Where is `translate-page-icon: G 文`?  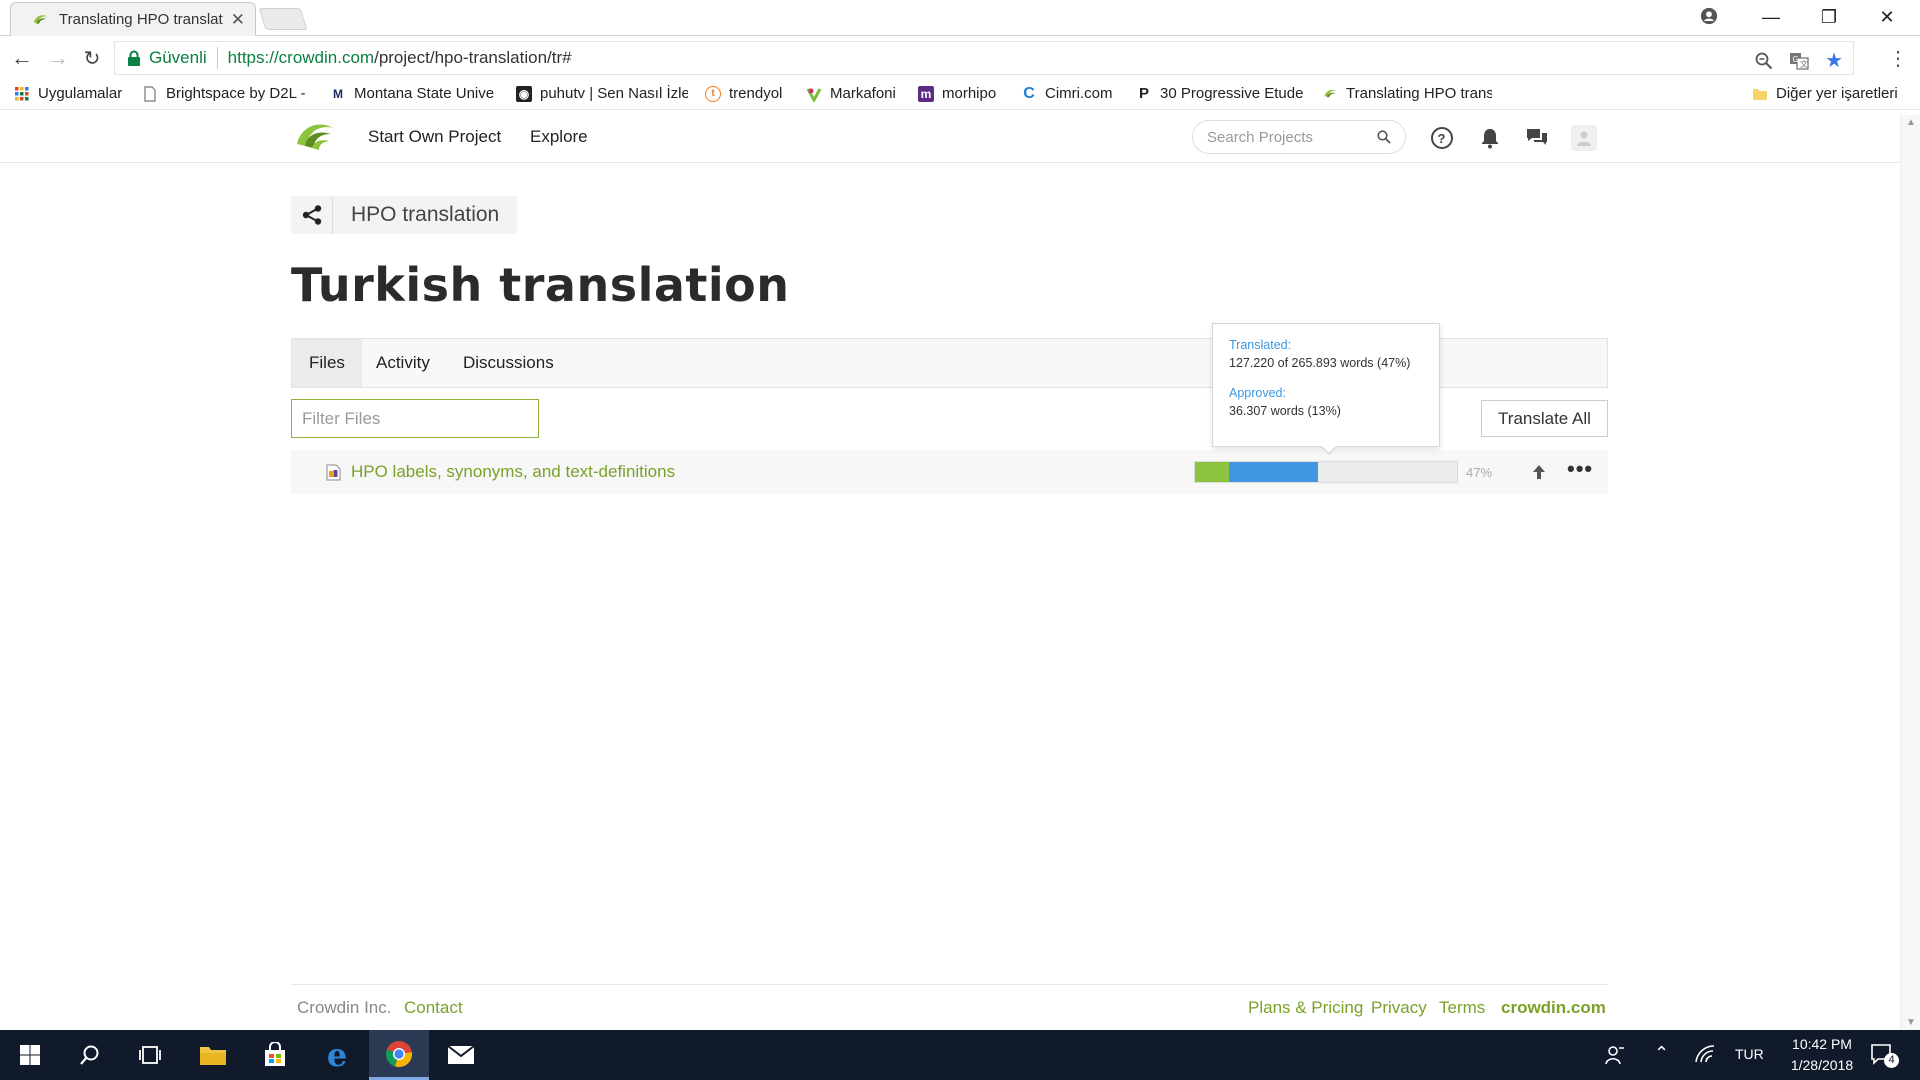 translate-page-icon: G 文 is located at coordinates (1799, 61).